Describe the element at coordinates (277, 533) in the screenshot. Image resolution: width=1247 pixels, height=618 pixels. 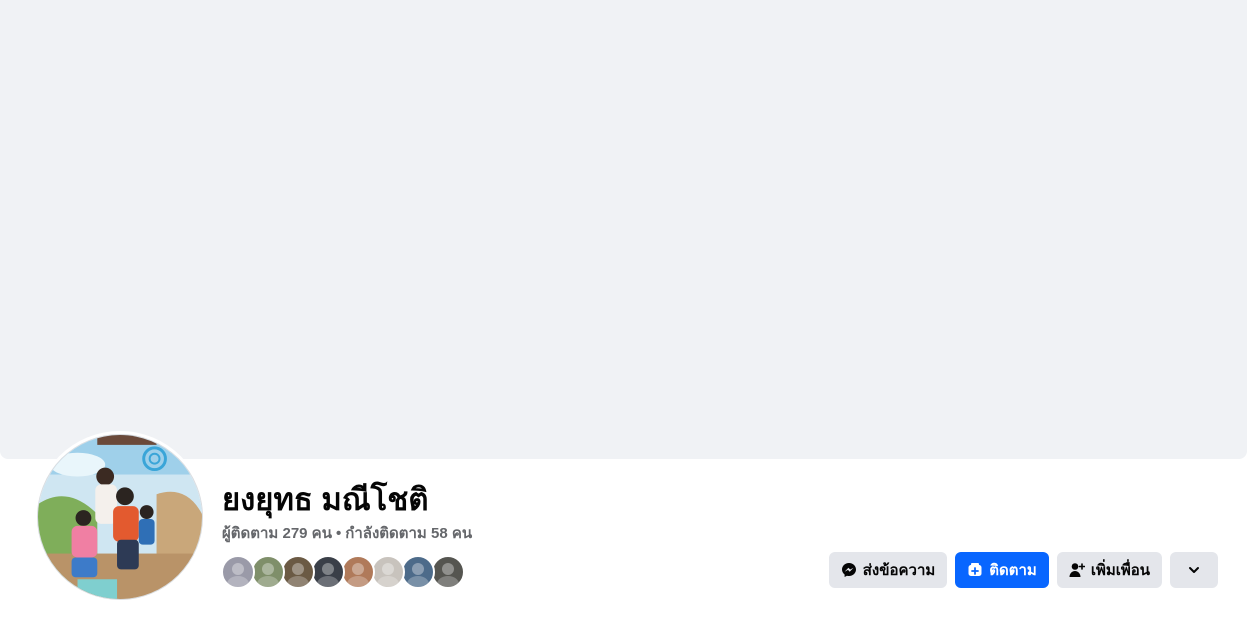
I see `followers-link: ผู้ติดตาม 279 คน` at that location.